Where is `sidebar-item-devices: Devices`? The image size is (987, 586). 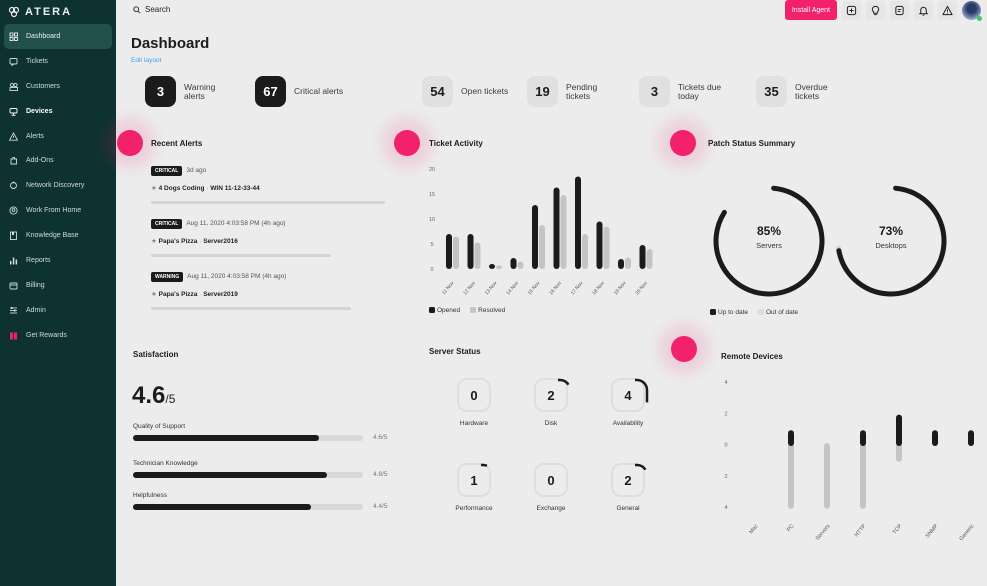 sidebar-item-devices: Devices is located at coordinates (58, 111).